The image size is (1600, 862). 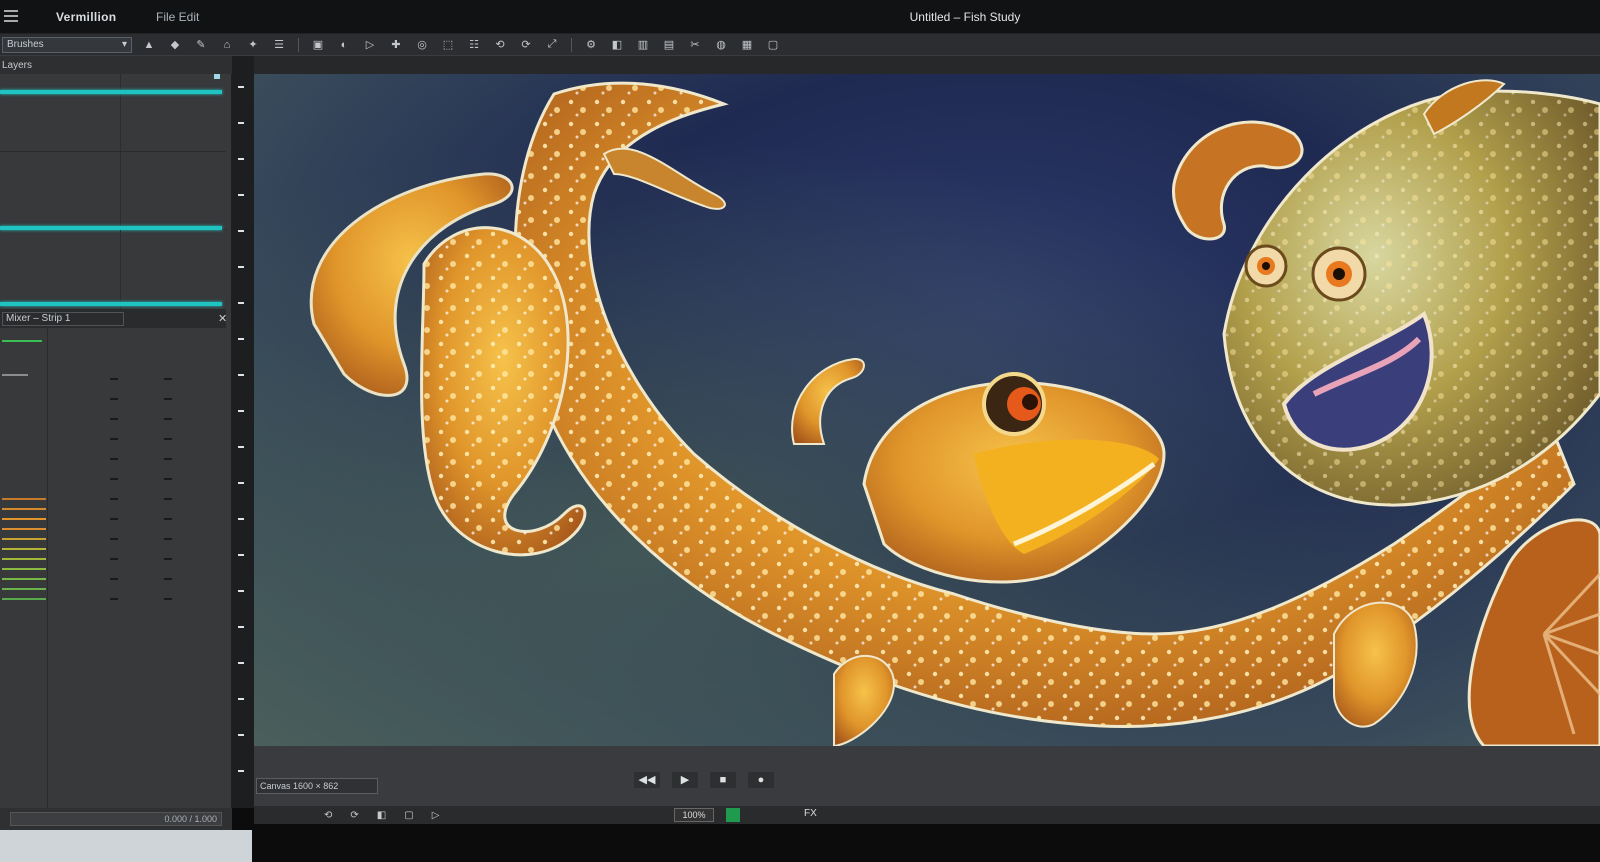 I want to click on toolbar-button: ☰, so click(x=279, y=45).